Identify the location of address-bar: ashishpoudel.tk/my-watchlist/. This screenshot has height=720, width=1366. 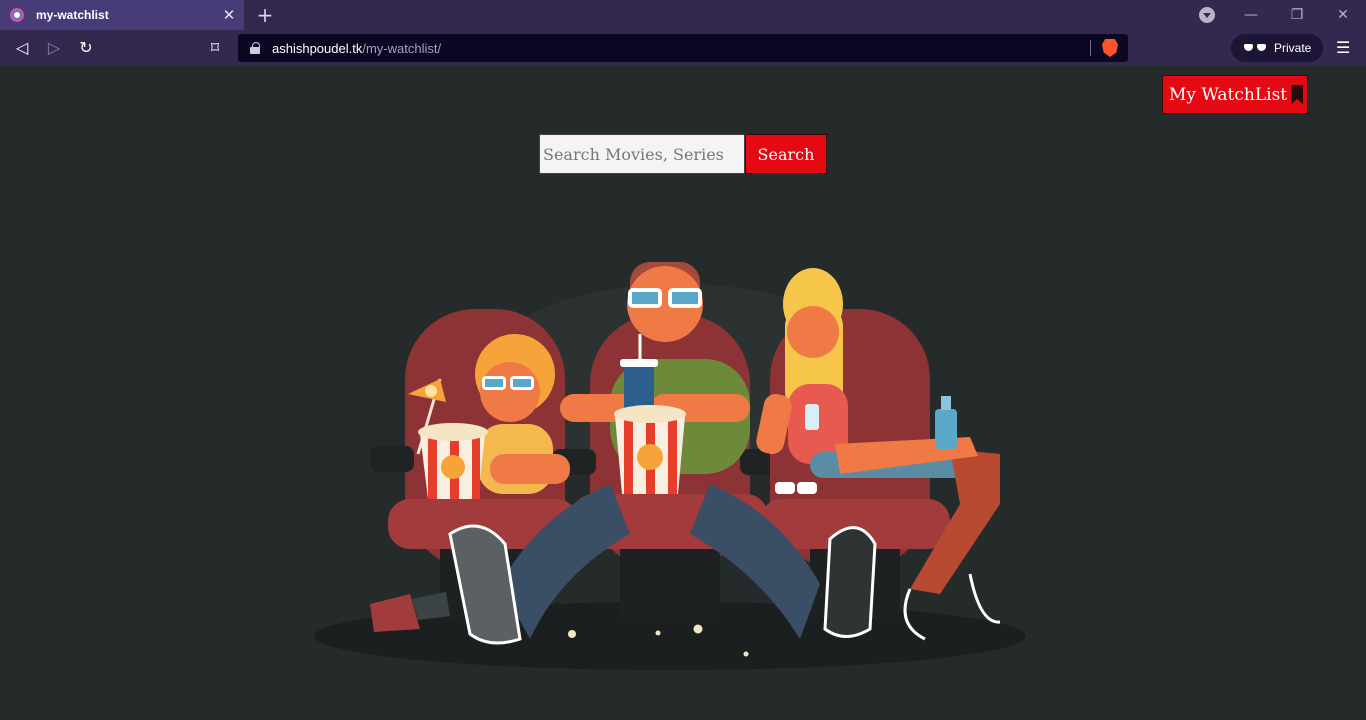
(683, 48).